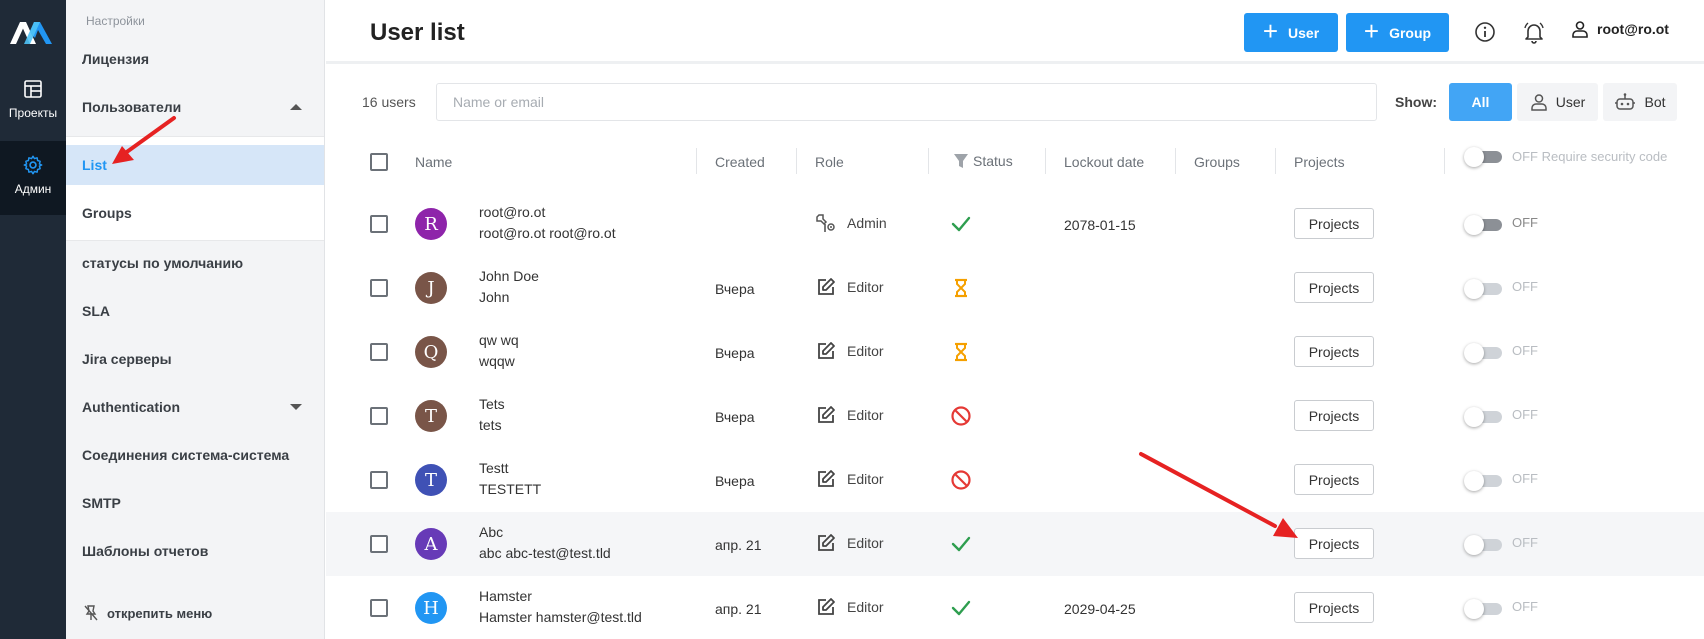 This screenshot has height=639, width=1704. Describe the element at coordinates (1620, 29) in the screenshot. I see `current-user-menu: root@ro.ot` at that location.